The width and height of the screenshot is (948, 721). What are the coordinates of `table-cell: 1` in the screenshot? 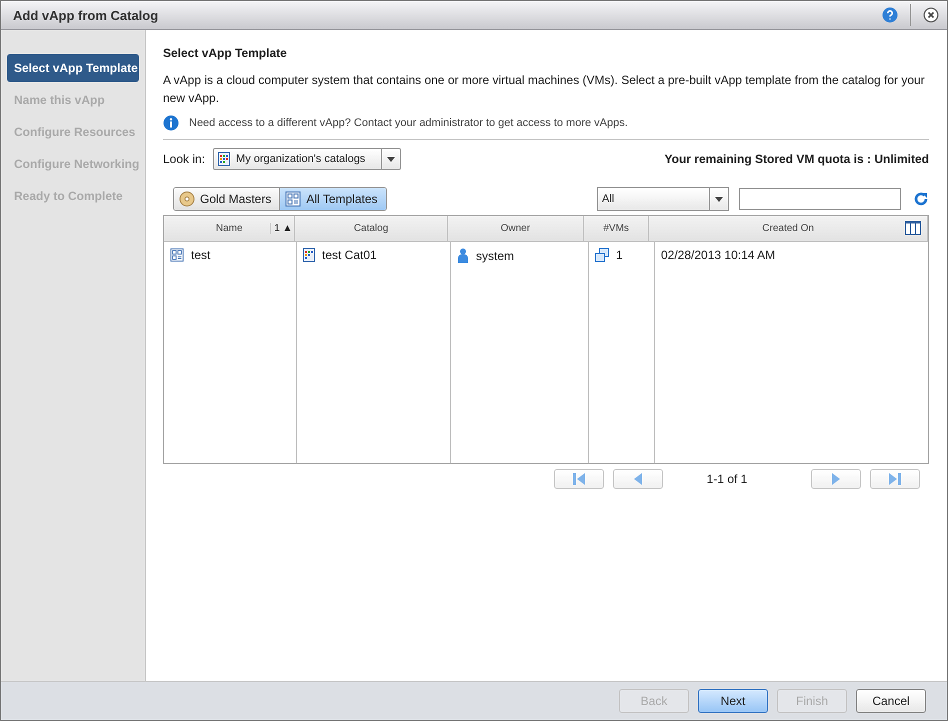 It's located at (619, 255).